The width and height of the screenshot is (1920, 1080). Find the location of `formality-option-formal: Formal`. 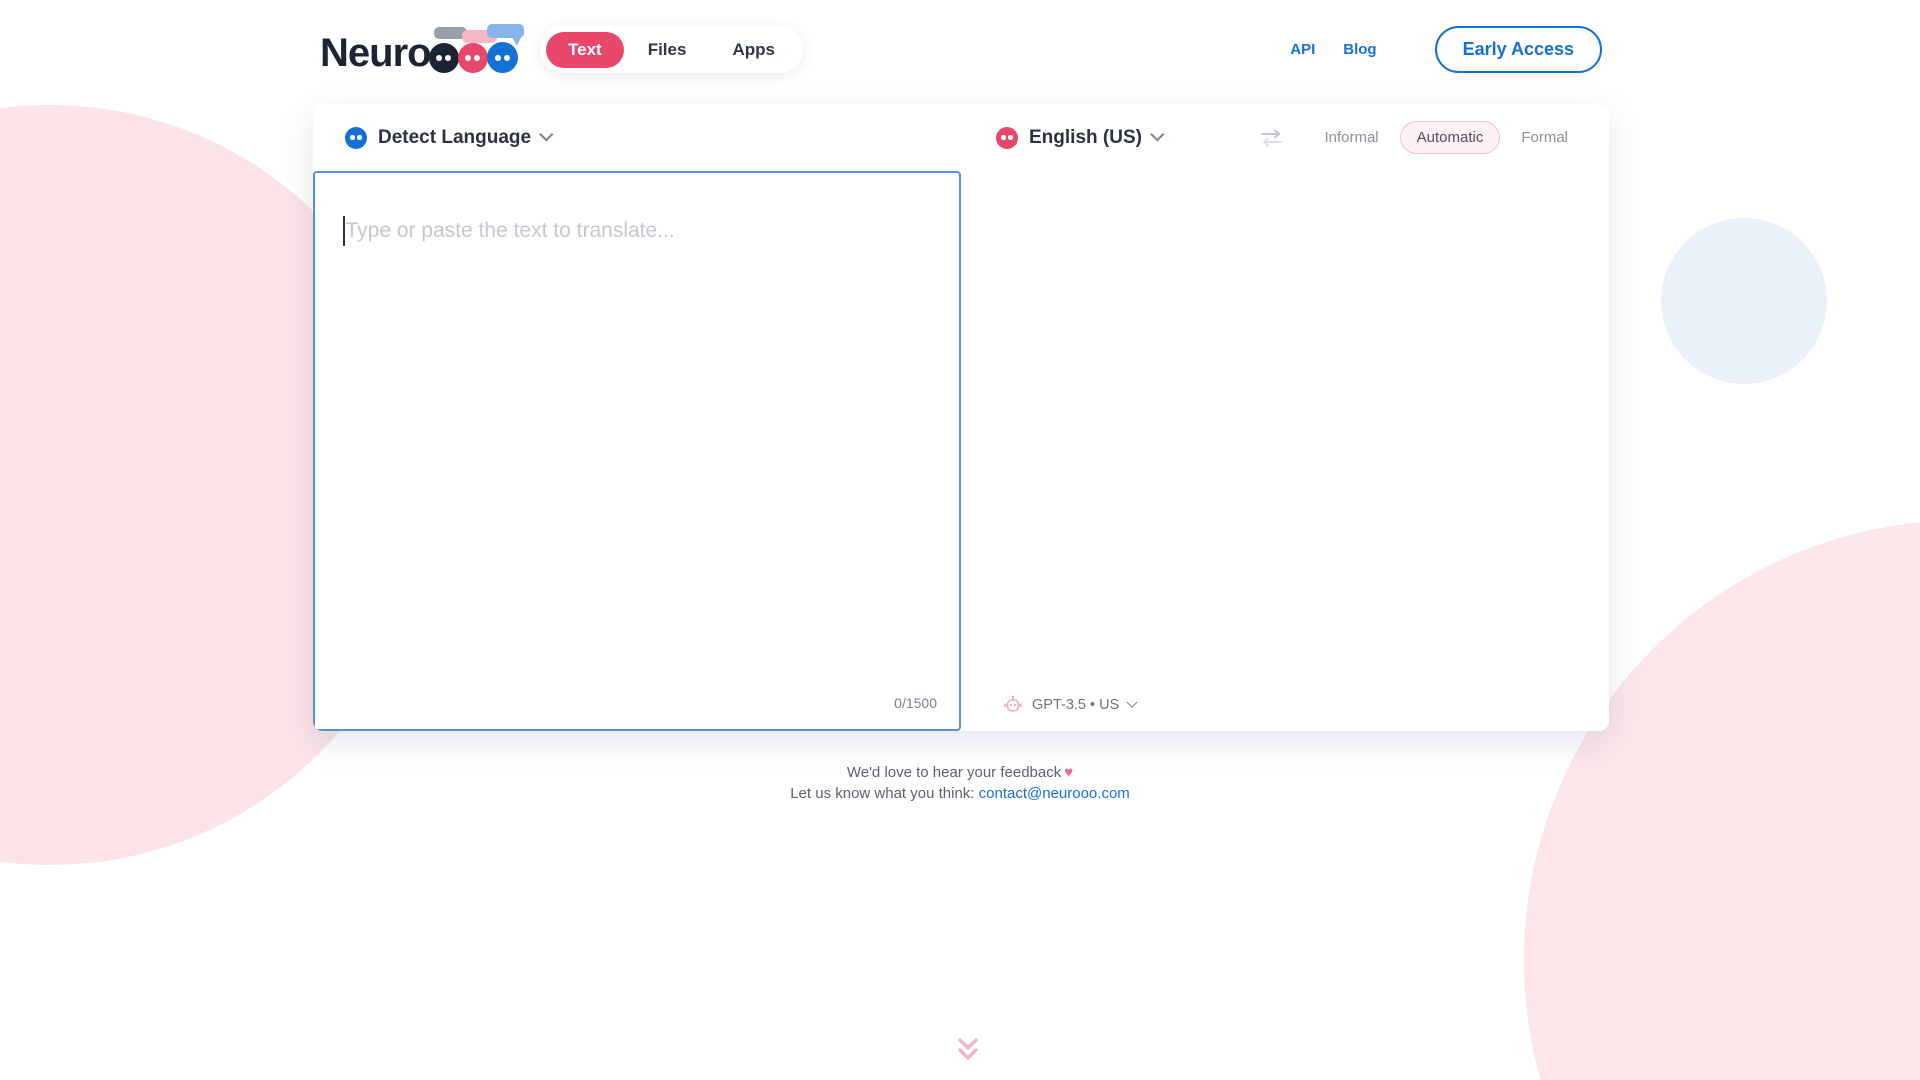

formality-option-formal: Formal is located at coordinates (1544, 137).